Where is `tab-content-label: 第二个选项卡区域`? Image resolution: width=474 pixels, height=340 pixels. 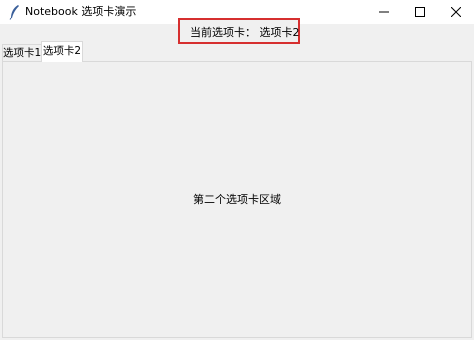 tab-content-label: 第二个选项卡区域 is located at coordinates (237, 199).